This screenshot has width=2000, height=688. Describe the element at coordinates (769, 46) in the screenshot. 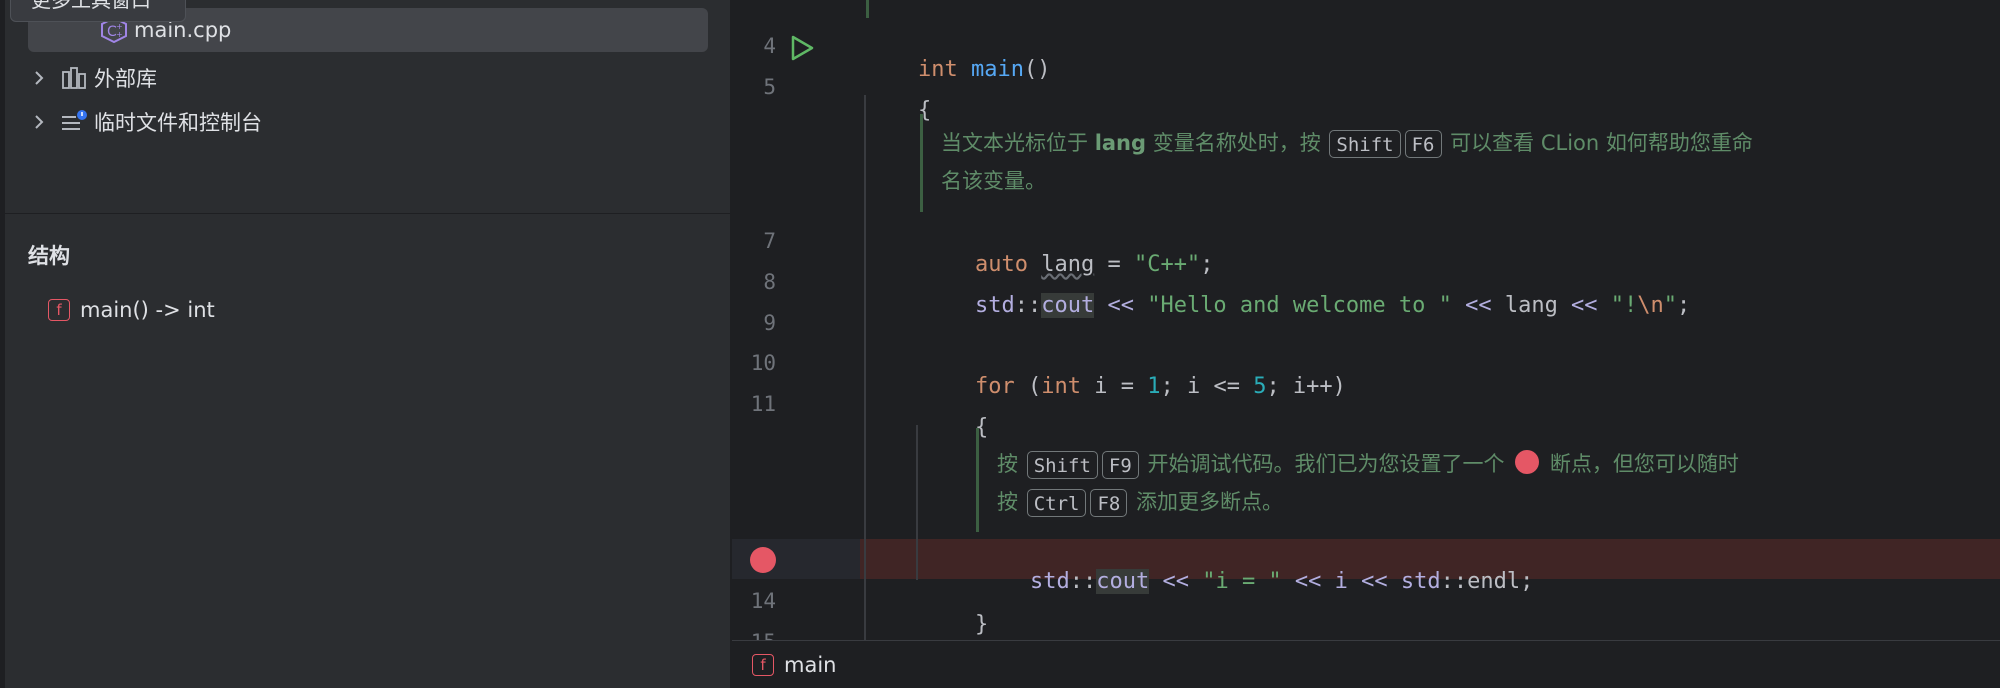

I see `line-number: 4` at that location.